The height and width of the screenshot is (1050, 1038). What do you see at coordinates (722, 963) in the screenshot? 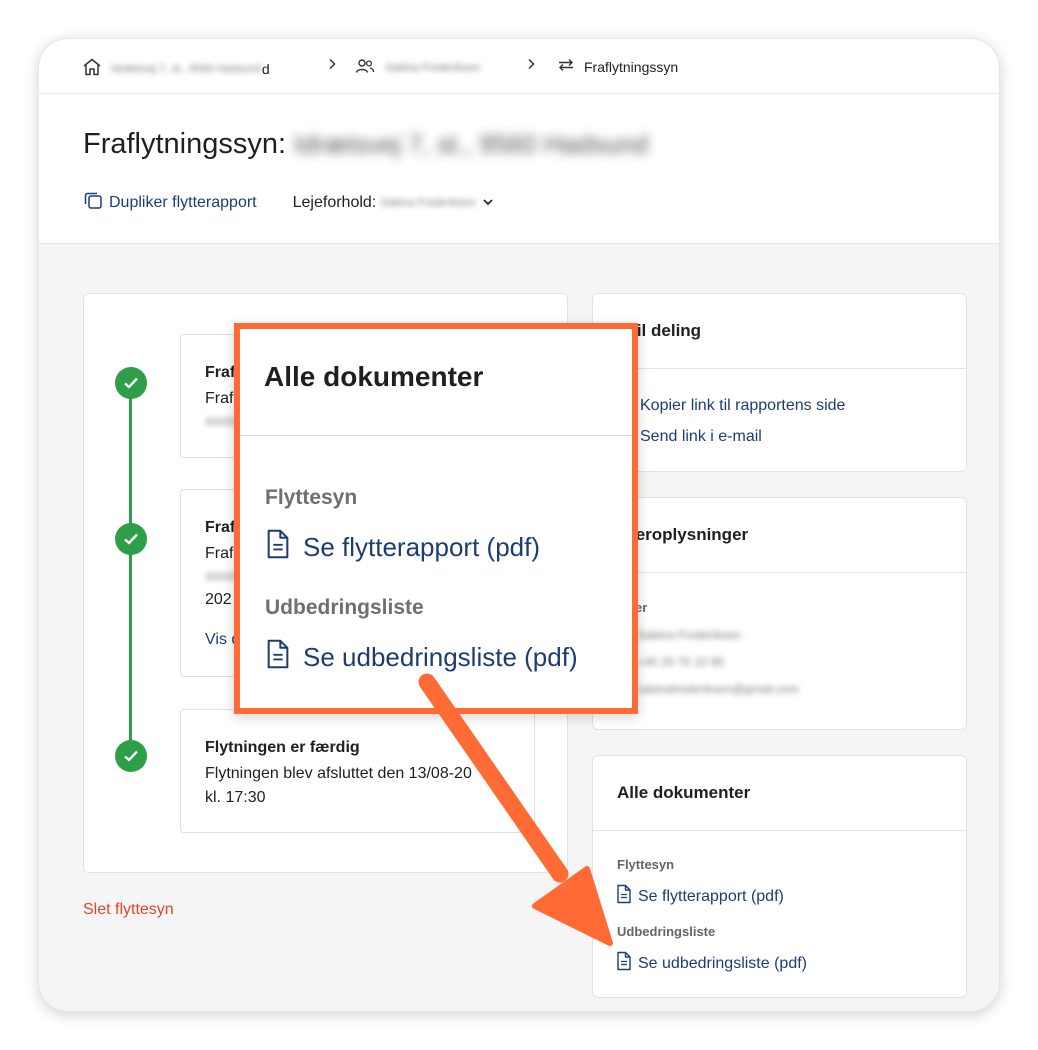
I see `repair-list-pdf-label: Se udbedringsliste (pdf)` at bounding box center [722, 963].